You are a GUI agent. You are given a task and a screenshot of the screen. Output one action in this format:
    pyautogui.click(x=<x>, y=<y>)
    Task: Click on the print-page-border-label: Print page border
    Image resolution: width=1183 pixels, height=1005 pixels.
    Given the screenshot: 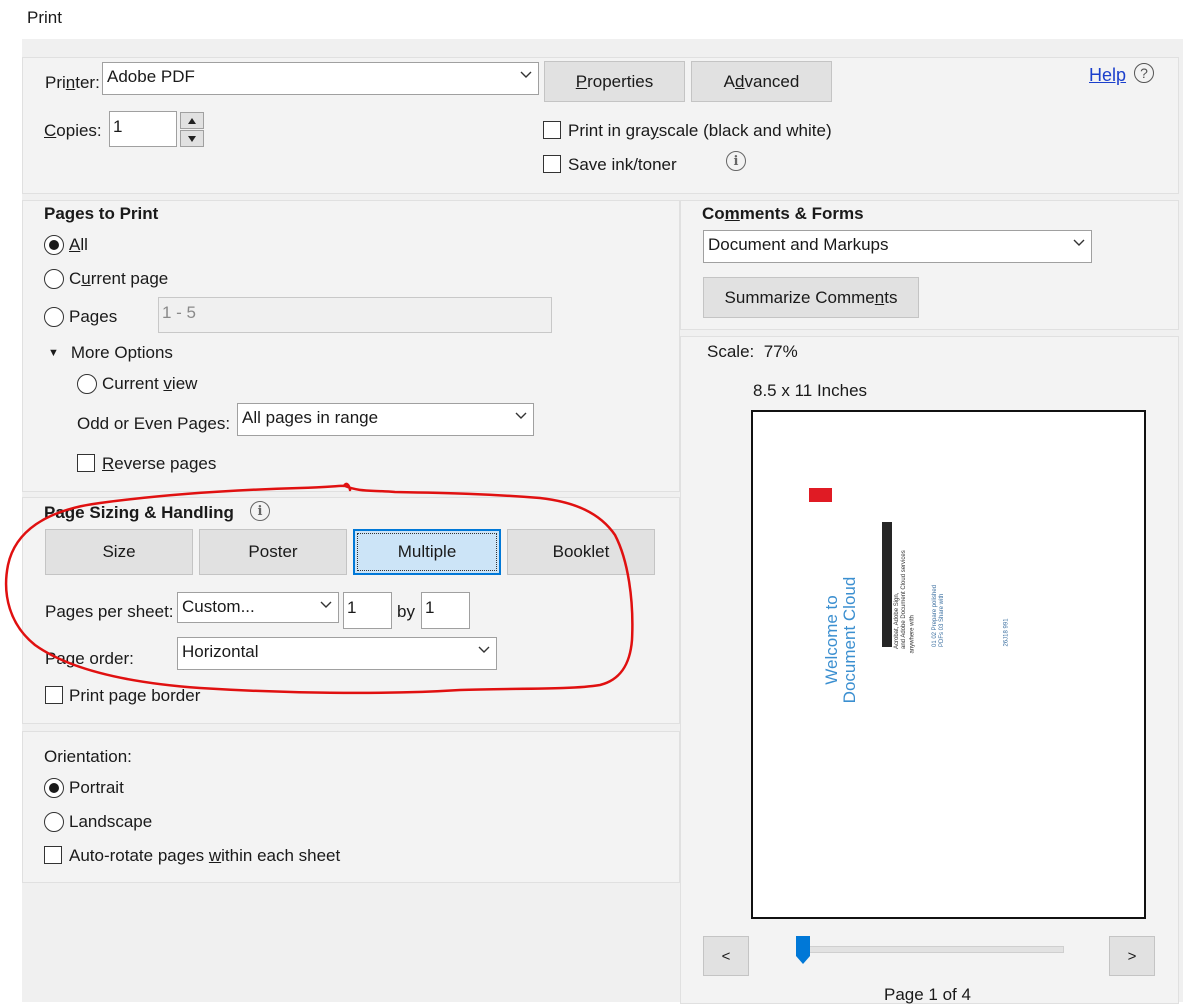 What is the action you would take?
    pyautogui.click(x=135, y=695)
    